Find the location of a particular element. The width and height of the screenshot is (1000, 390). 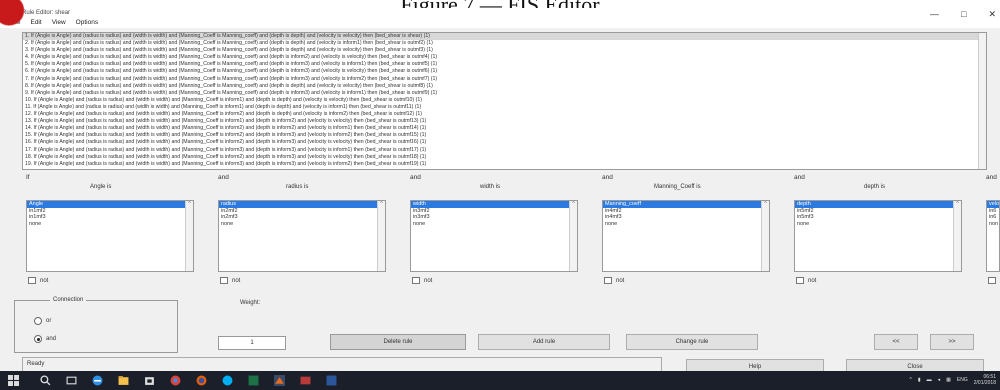

video-player-icon is located at coordinates (305, 380).